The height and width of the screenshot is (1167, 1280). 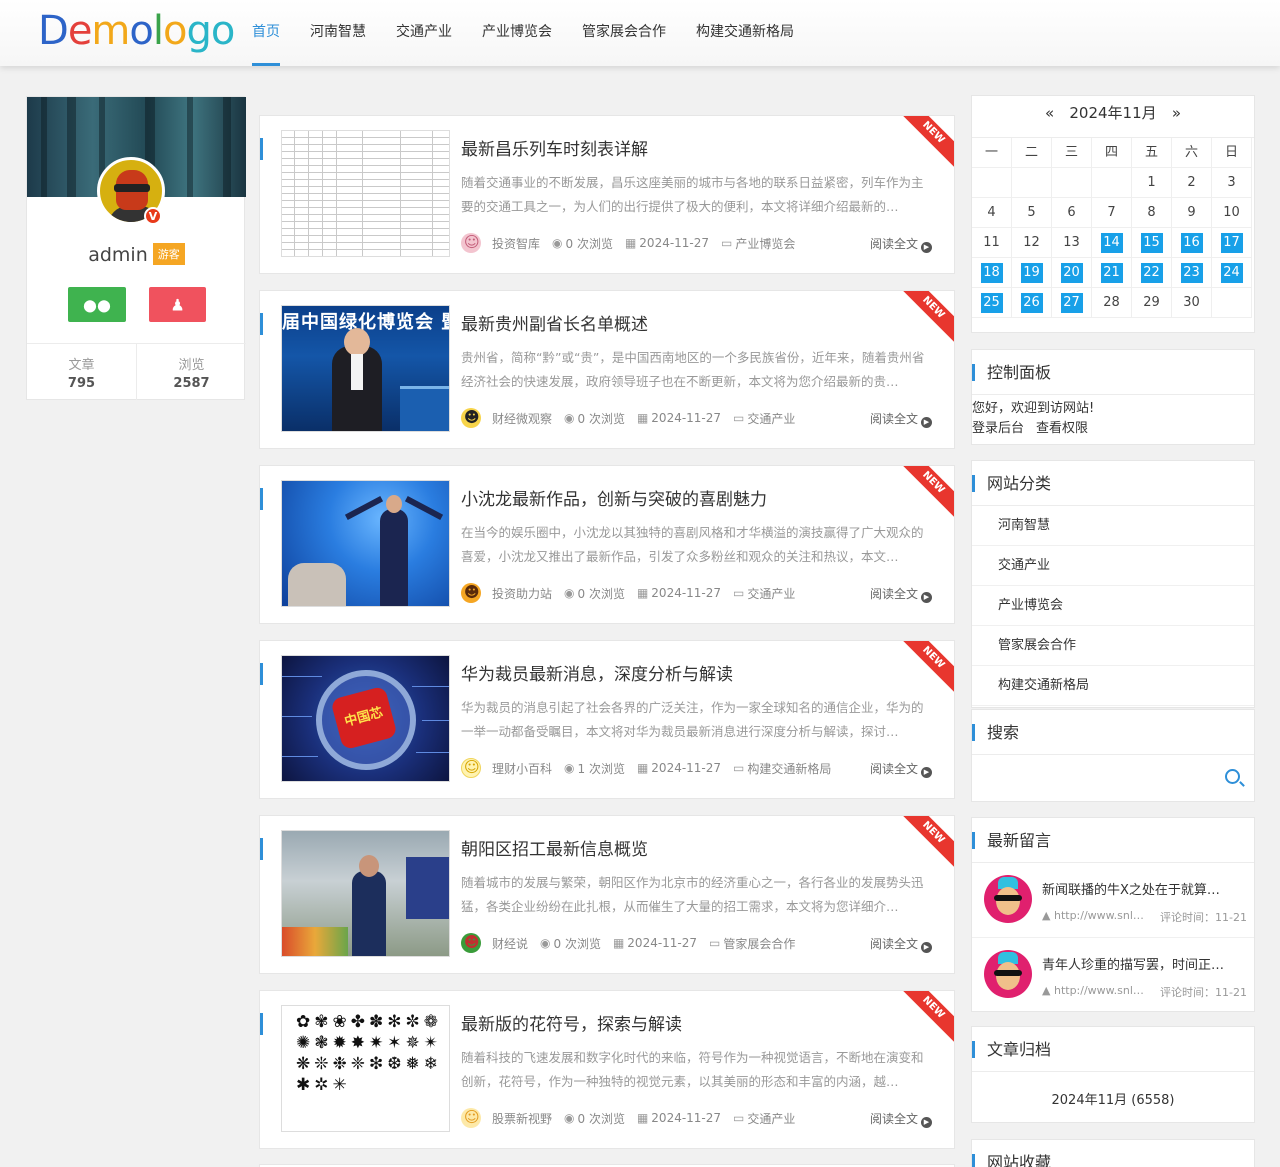 I want to click on calendar-day-link: 20, so click(x=1071, y=273).